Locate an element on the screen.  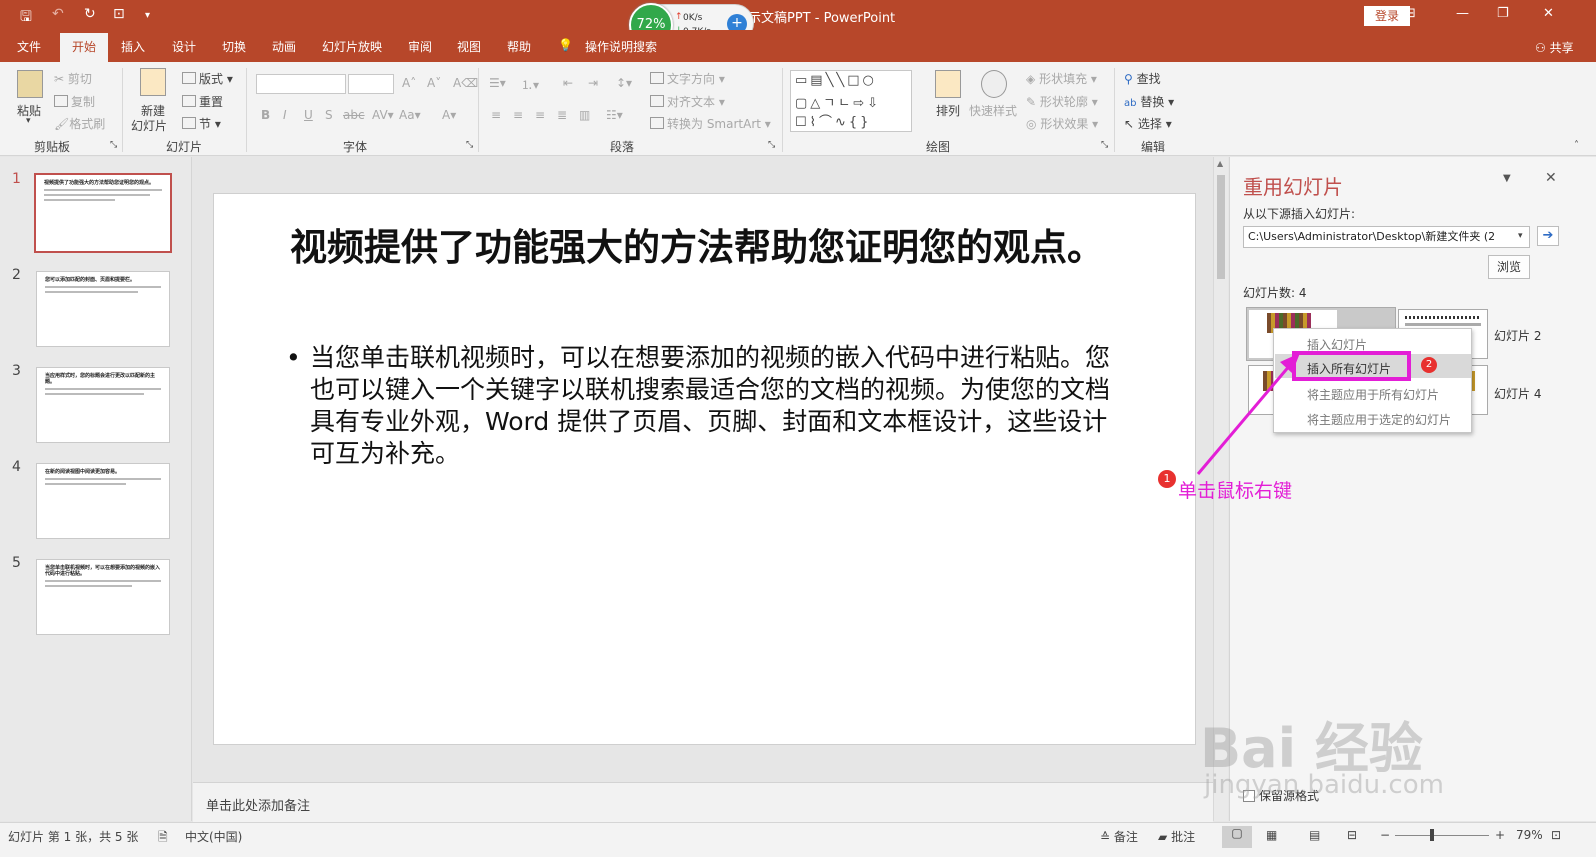
source-path-input: C:\Users\Administrator\Desktop\新建文件夹 (2 is located at coordinates (1386, 237).